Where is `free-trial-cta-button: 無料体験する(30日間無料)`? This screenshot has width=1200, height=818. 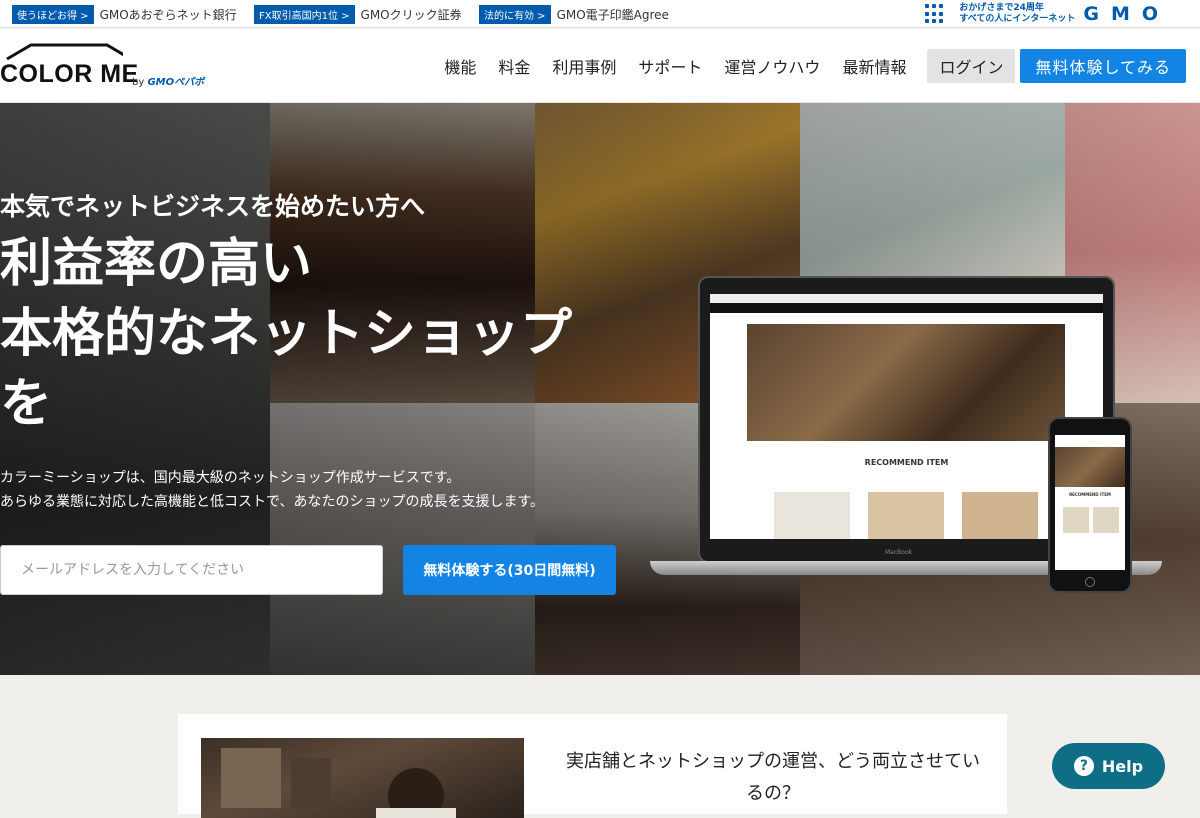
free-trial-cta-button: 無料体験する(30日間無料) is located at coordinates (509, 570).